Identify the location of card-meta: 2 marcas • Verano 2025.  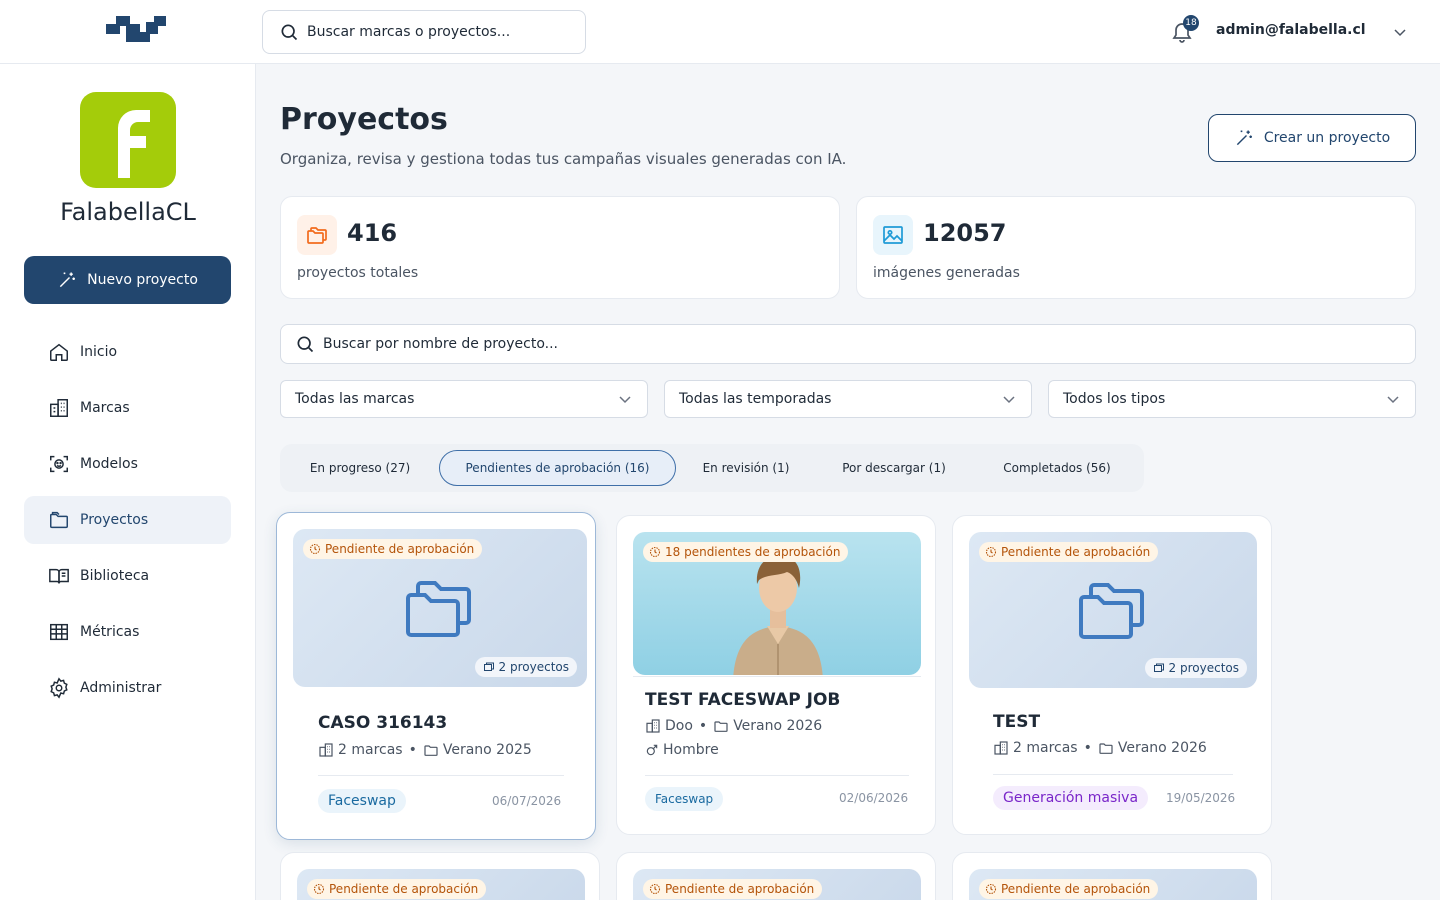
(425, 750).